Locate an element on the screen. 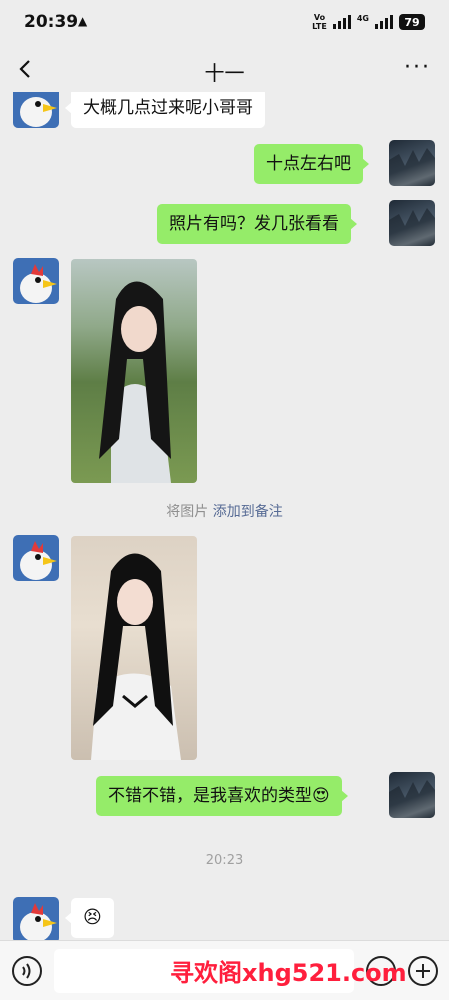 This screenshot has height=1000, width=449. status-bar: 20:39 ▲ Vo LTE 4G 79 is located at coordinates (224, 24).